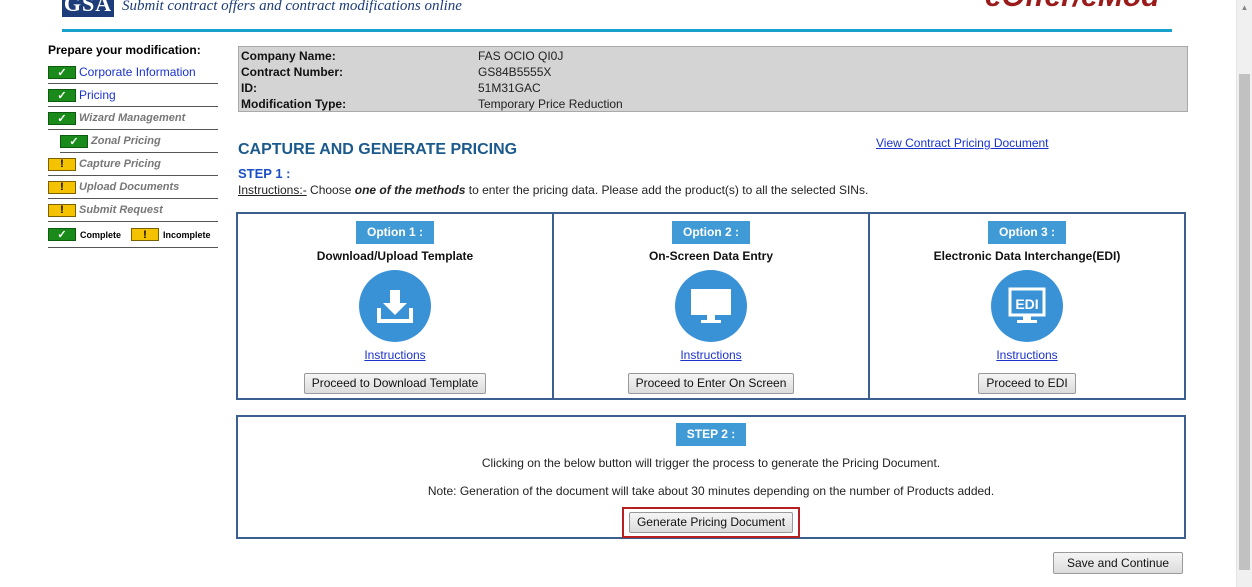 The image size is (1252, 587). What do you see at coordinates (1027, 256) in the screenshot?
I see `option-title: Electronic Data Interchange(EDI)` at bounding box center [1027, 256].